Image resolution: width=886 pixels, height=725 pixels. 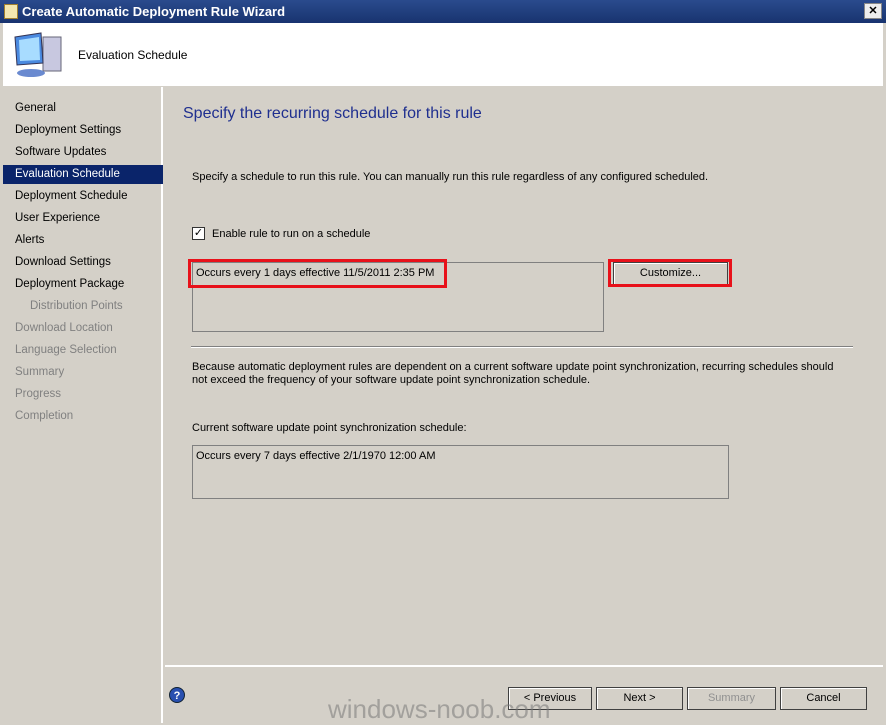 What do you see at coordinates (198, 233) in the screenshot?
I see `enable-schedule-checkbox: ✓` at bounding box center [198, 233].